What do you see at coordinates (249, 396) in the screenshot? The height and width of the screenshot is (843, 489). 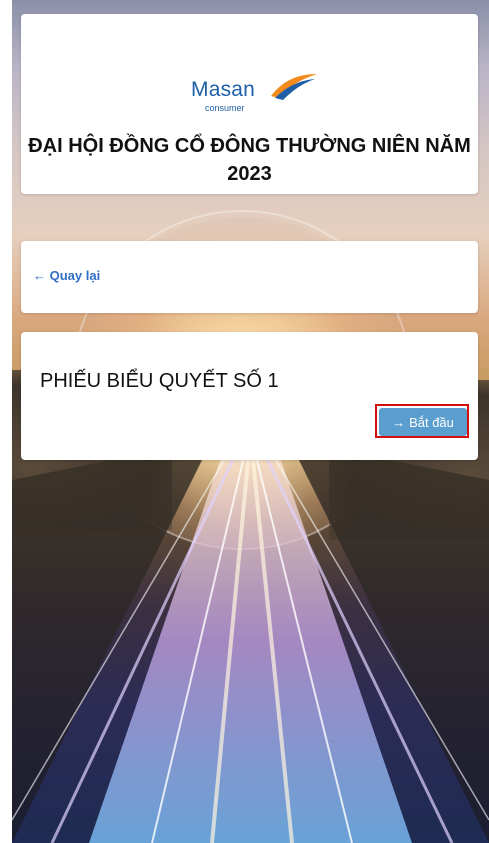 I see `ballot-card: PHIẾU BIỂU QUYẾT SỐ 1 → Bắt đầu` at bounding box center [249, 396].